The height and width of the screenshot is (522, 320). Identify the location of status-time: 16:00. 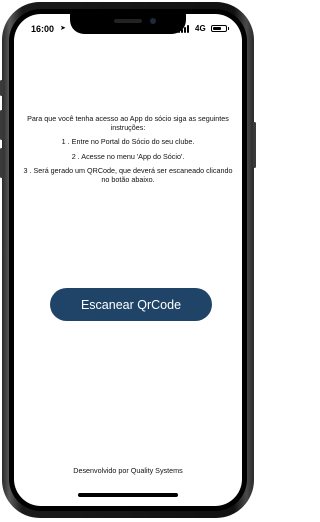
(43, 29).